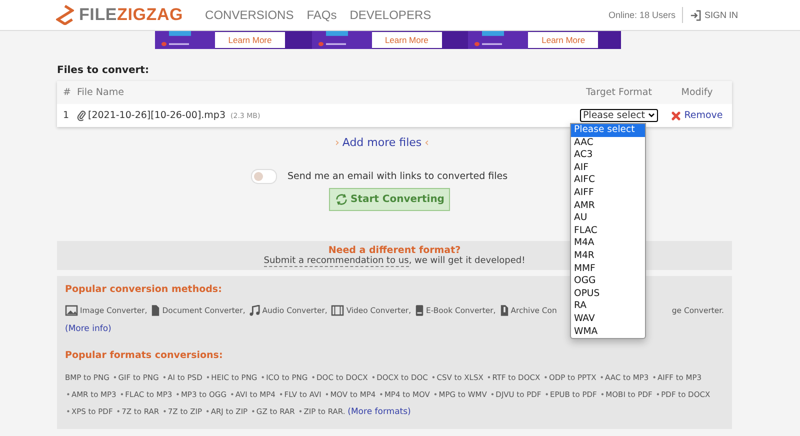 The height and width of the screenshot is (436, 800). Describe the element at coordinates (652, 115) in the screenshot. I see `caret-icon` at that location.